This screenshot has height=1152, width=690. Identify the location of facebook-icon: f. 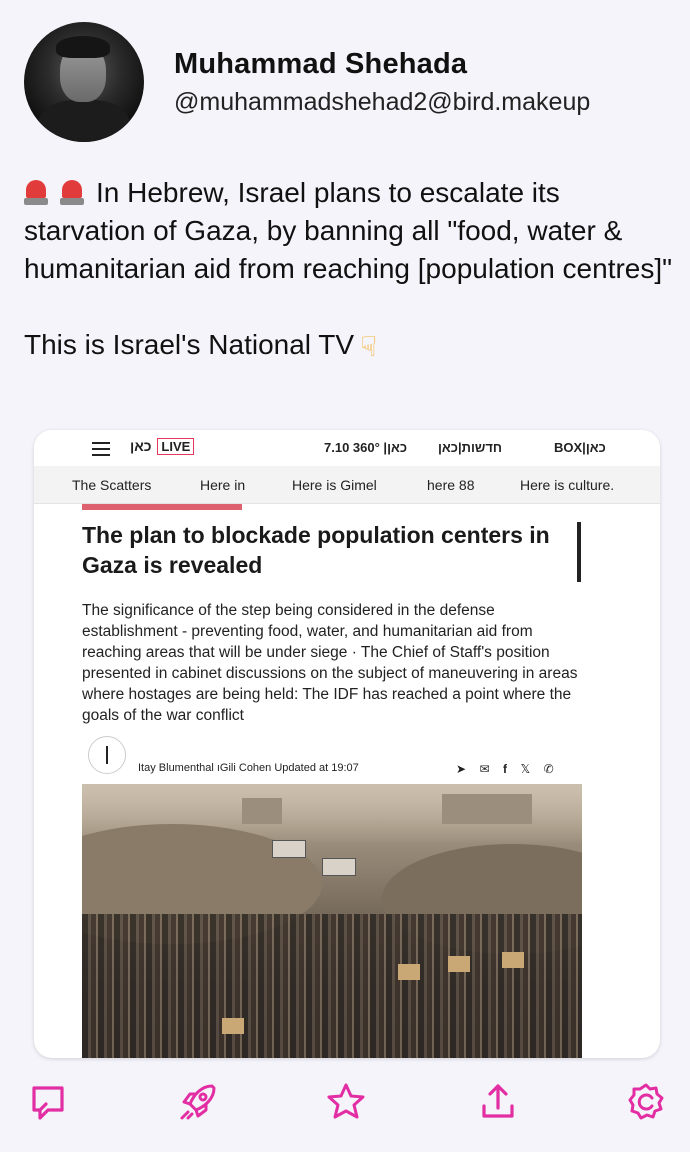
(505, 769).